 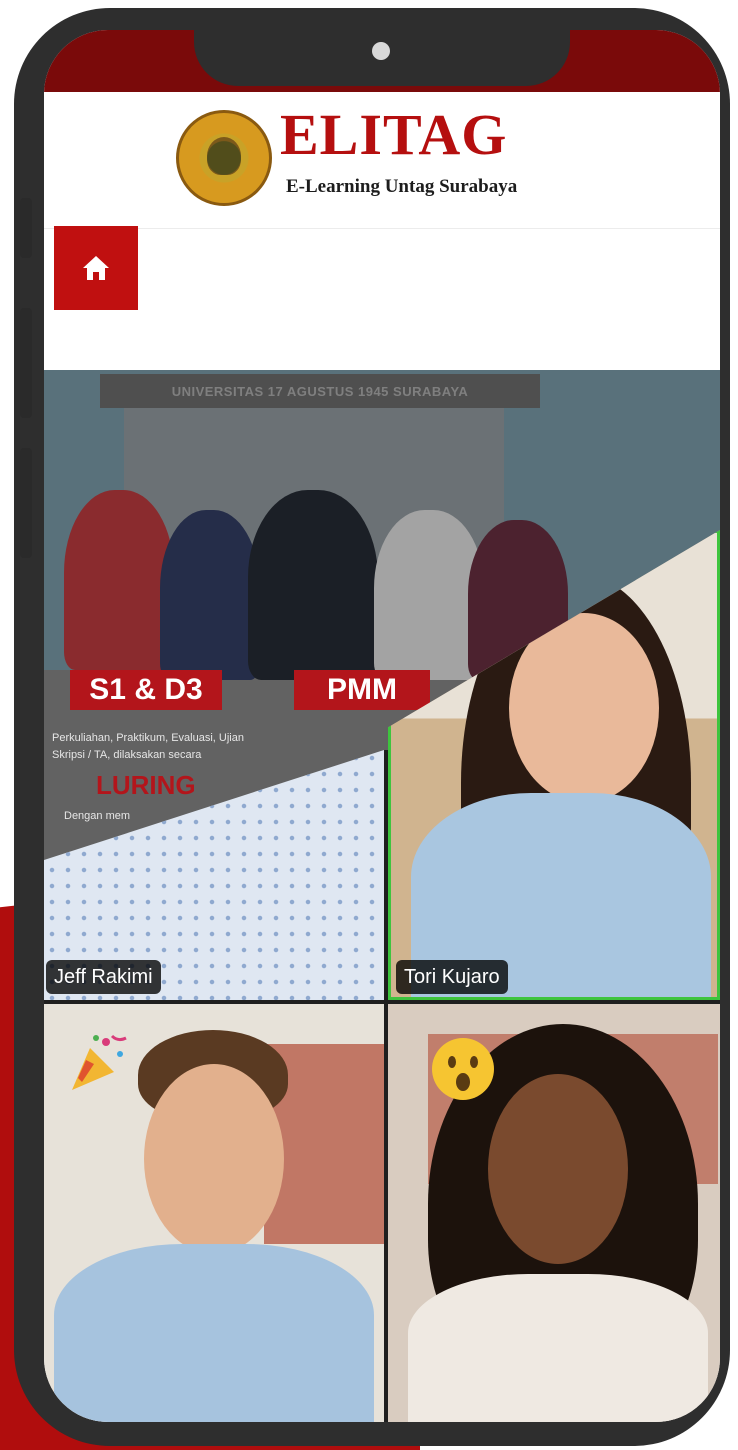 I want to click on participant-tile-tori, so click(x=554, y=765).